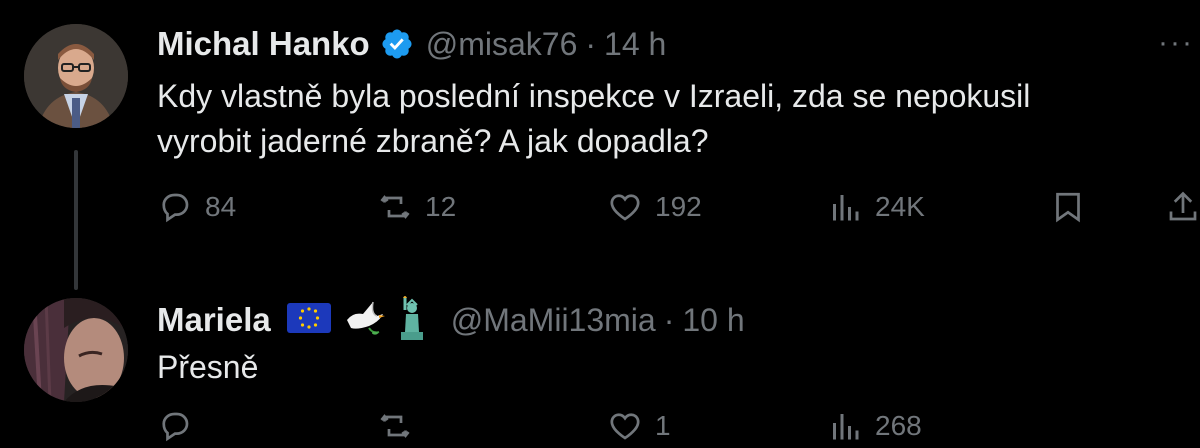 This screenshot has width=1200, height=448. I want to click on like-count: 192, so click(678, 206).